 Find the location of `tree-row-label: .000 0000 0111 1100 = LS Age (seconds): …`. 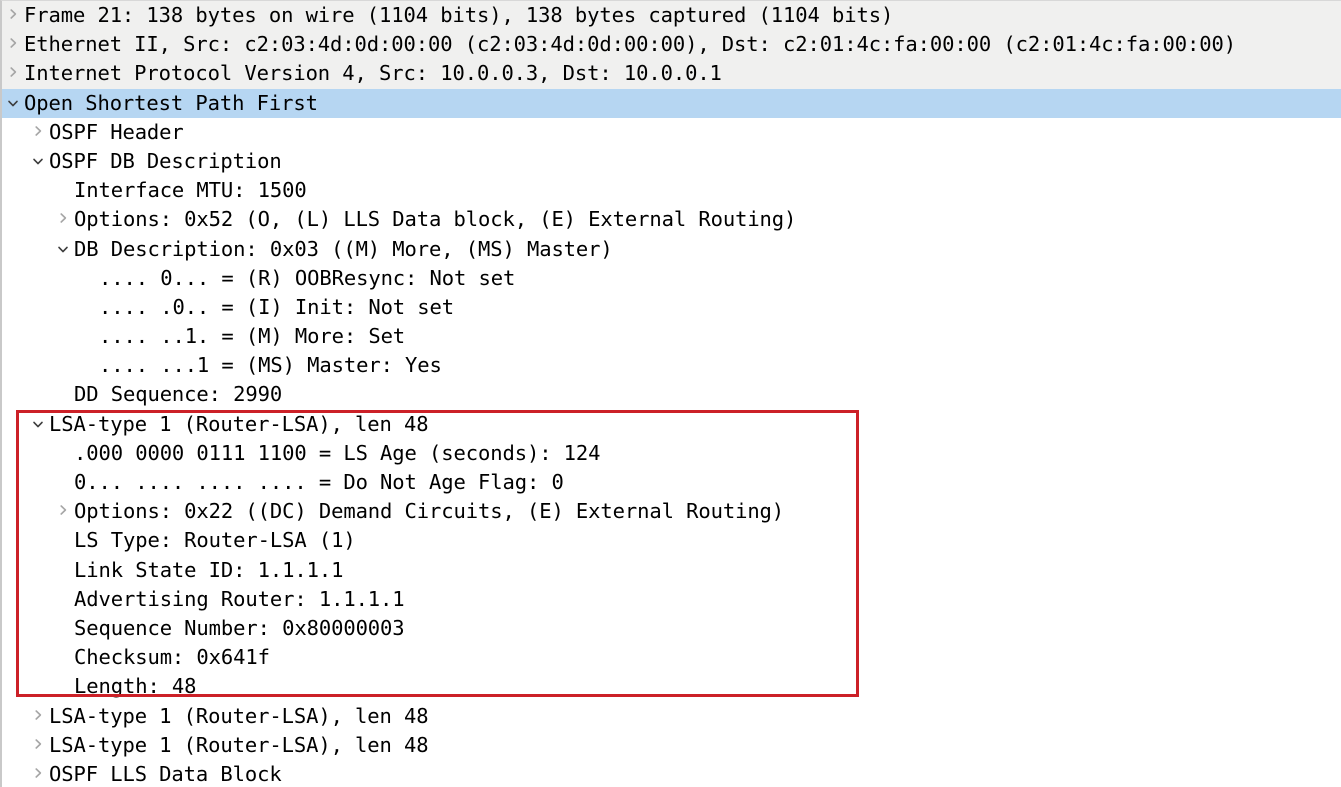

tree-row-label: .000 0000 0111 1100 = LS Age (seconds): … is located at coordinates (337, 452).